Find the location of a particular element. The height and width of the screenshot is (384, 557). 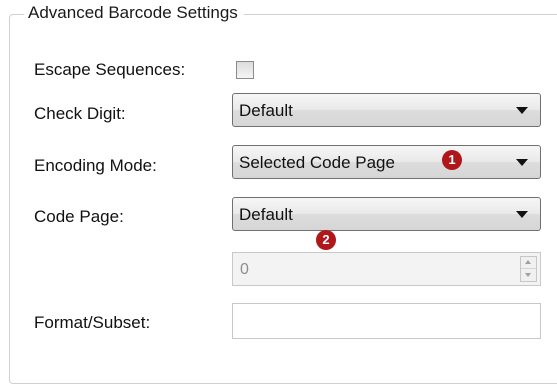

check-digit-label: Check Digit: is located at coordinates (80, 113).